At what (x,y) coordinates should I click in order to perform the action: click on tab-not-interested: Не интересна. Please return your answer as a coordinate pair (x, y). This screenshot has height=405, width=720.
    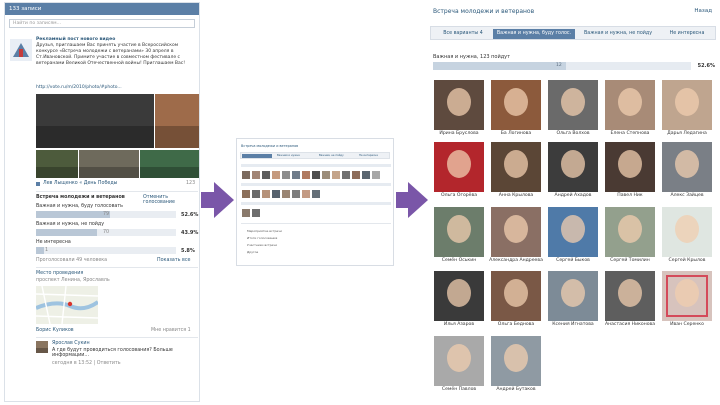
    Looking at the image, I should click on (687, 34).